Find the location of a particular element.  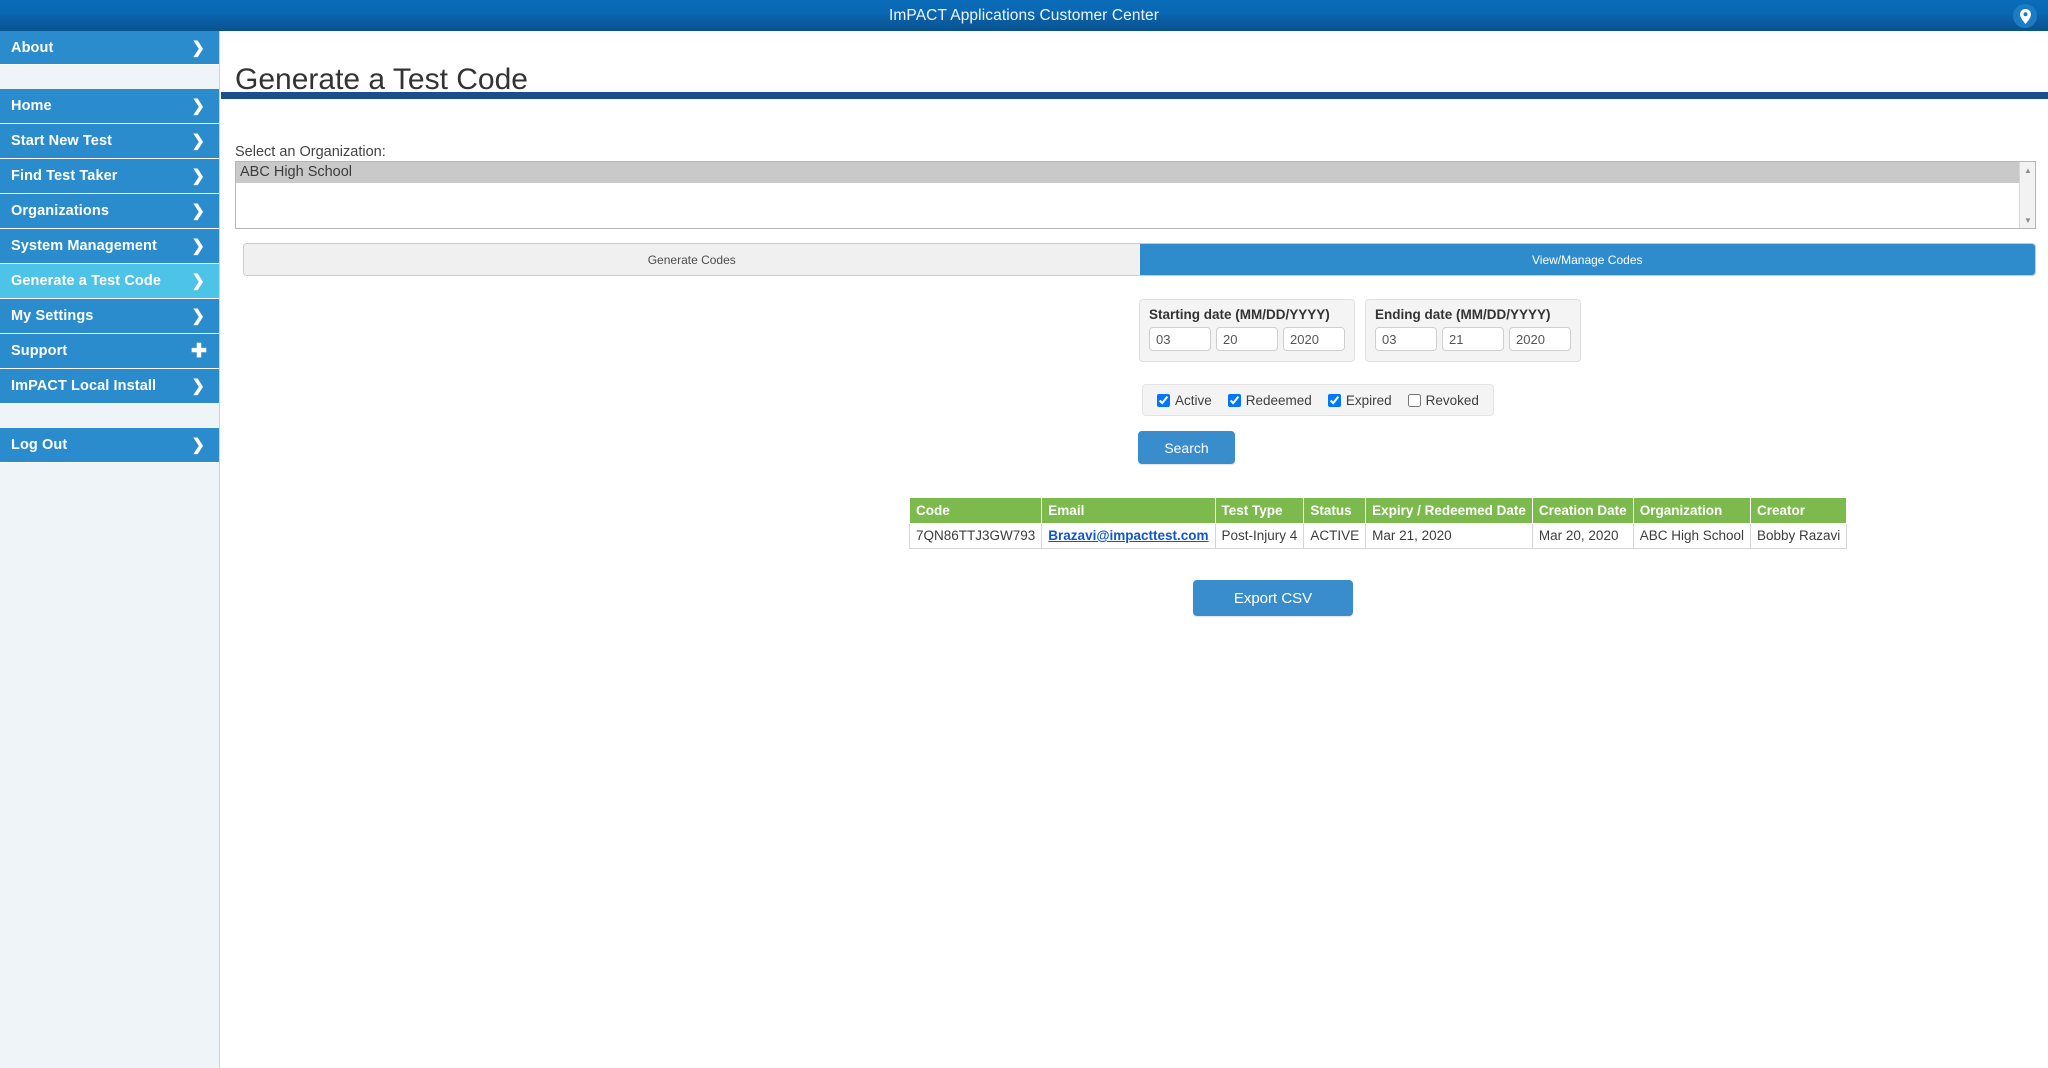

sidebar-item-my-settings: My Settings ❯ is located at coordinates (109, 316).